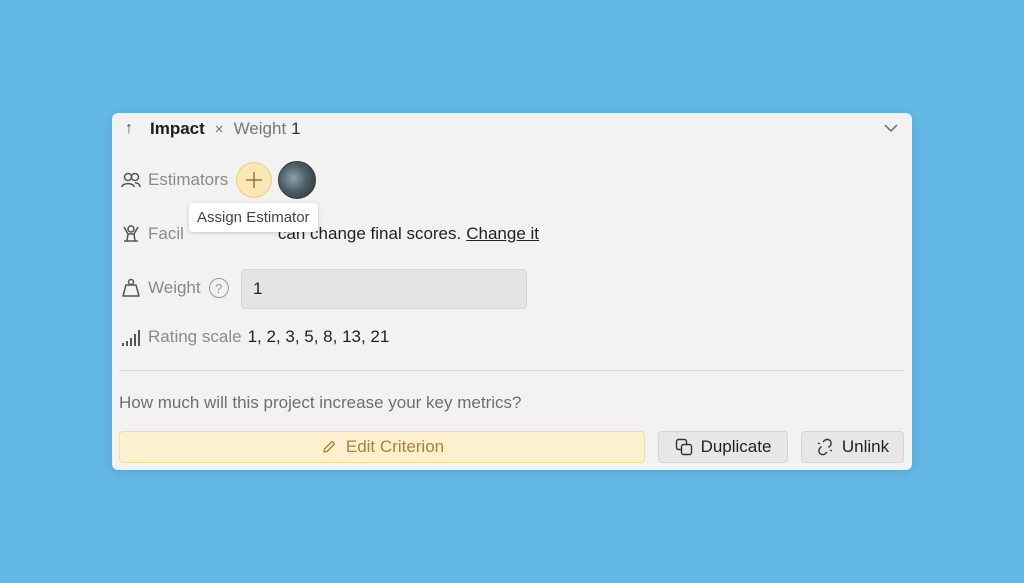 The image size is (1024, 583). I want to click on weight-label: Weight, so click(174, 287).